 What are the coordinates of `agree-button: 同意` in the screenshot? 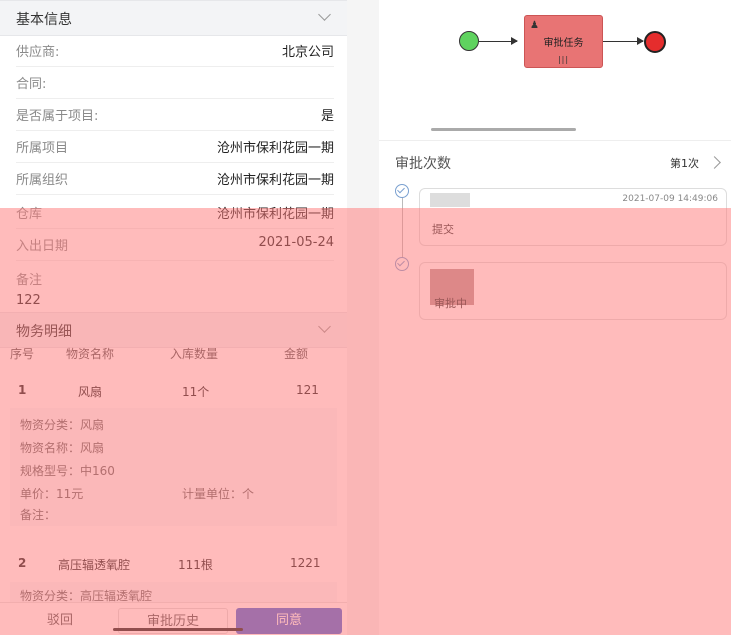 It's located at (289, 621).